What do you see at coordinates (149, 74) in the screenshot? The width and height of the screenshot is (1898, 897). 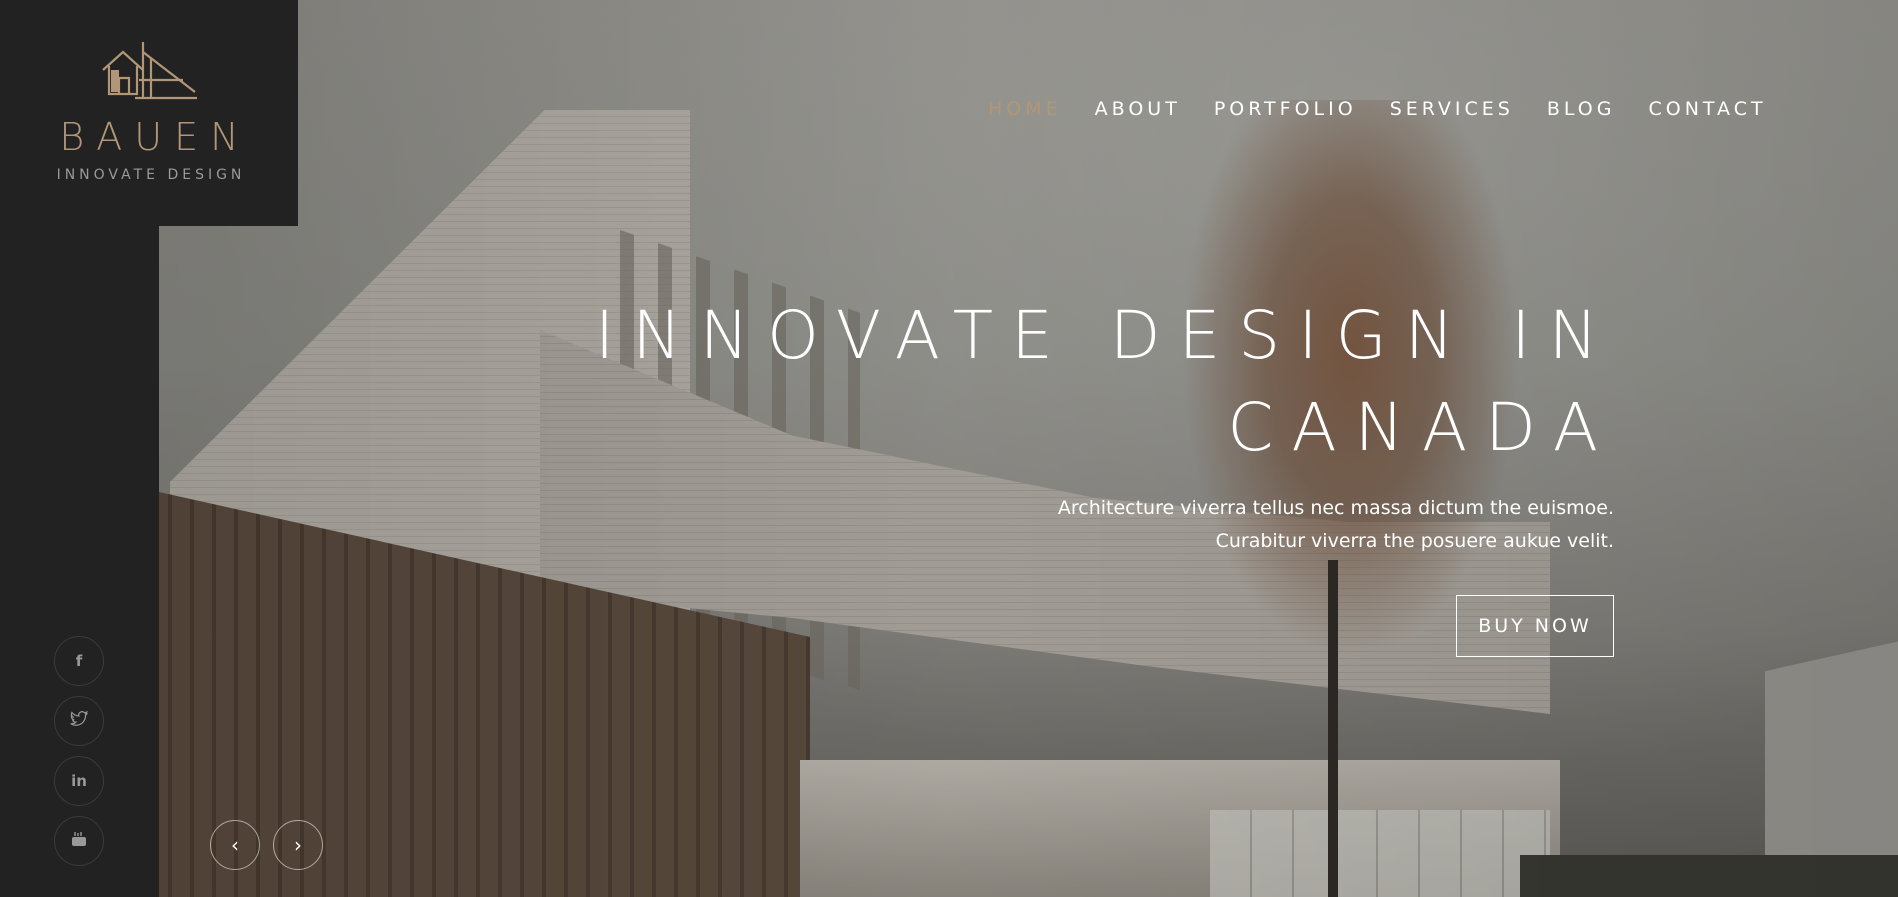 I see `house-blueprint-icon` at bounding box center [149, 74].